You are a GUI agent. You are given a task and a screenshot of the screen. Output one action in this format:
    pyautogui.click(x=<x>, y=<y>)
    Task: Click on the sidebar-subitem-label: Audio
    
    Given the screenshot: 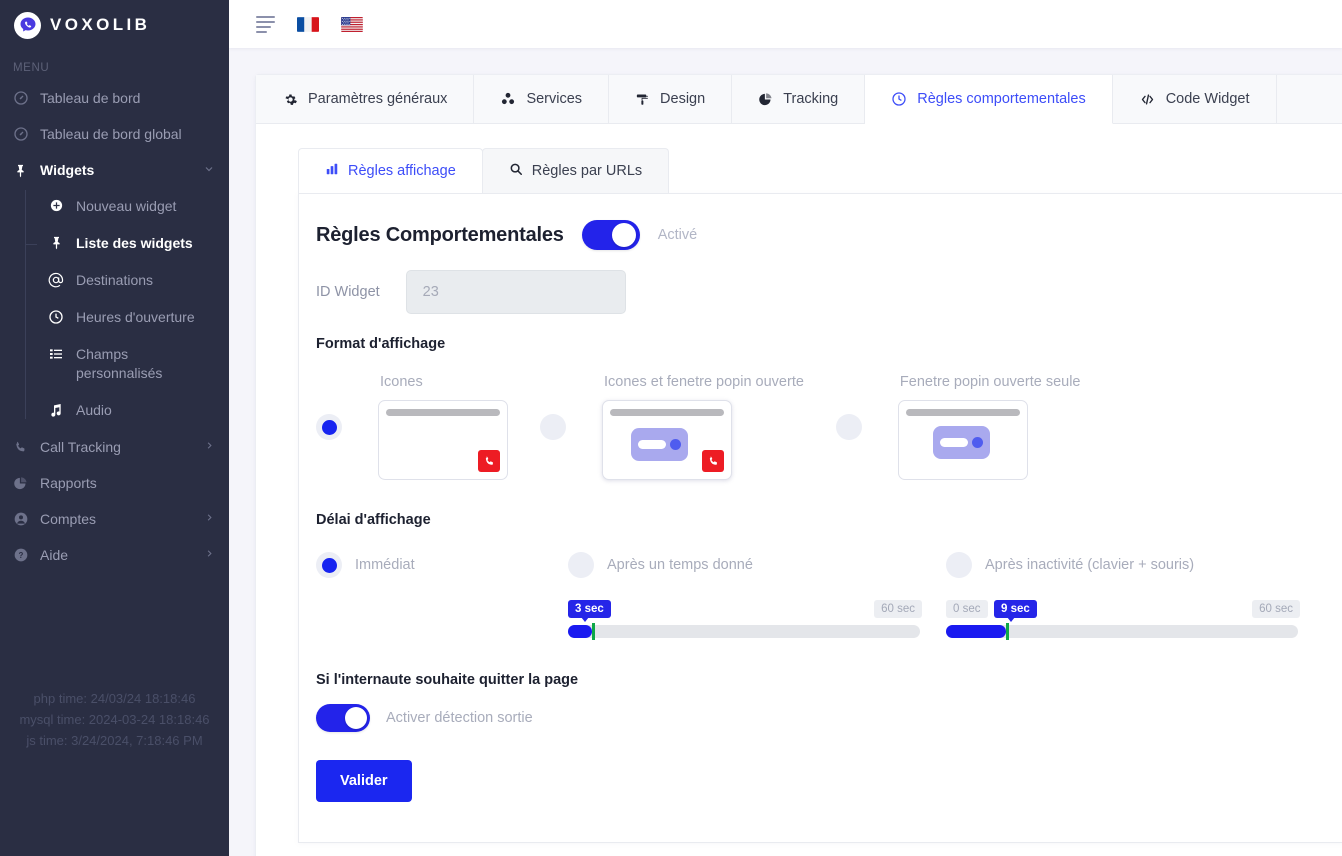 What is the action you would take?
    pyautogui.click(x=94, y=410)
    